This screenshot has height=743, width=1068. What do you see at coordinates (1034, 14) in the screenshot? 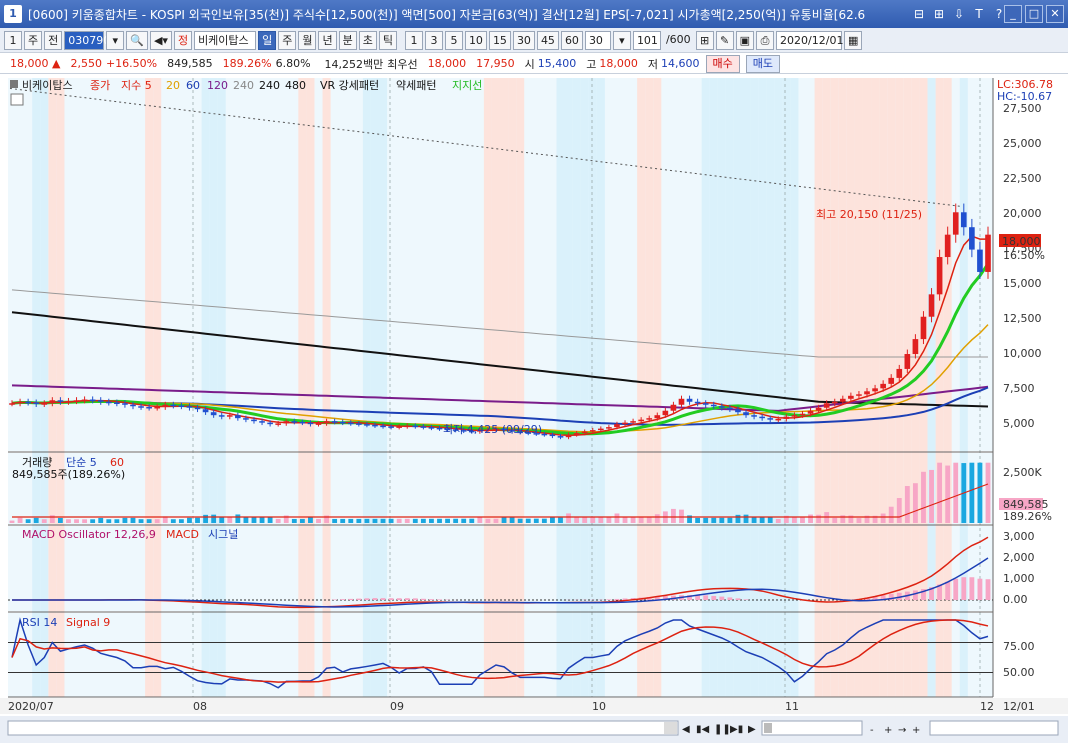
I see `maximize-button: □` at bounding box center [1034, 14].